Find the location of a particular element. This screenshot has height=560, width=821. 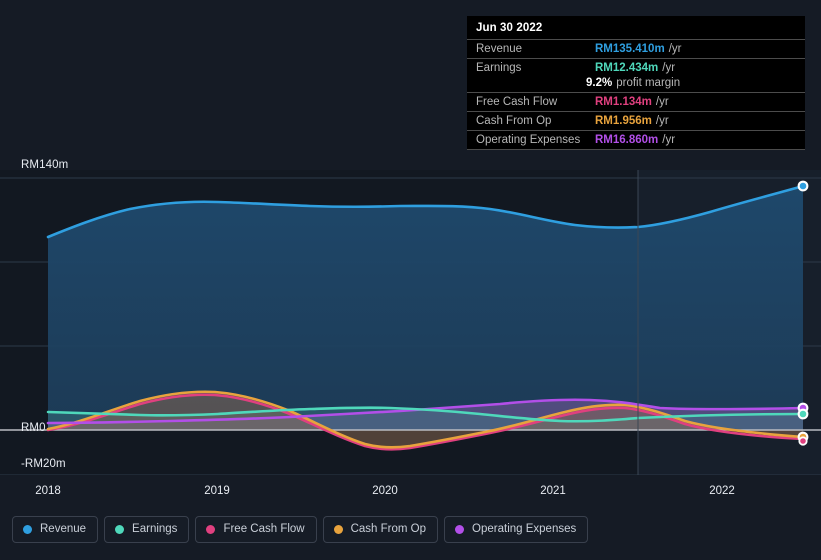

legend-label-revenue: Revenue is located at coordinates (63, 528).